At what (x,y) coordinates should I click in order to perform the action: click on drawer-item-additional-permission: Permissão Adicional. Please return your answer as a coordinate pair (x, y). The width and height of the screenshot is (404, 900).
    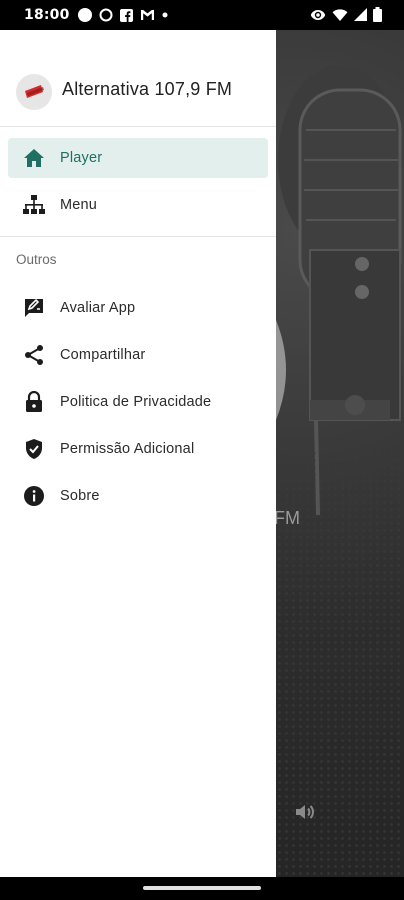
    Looking at the image, I should click on (138, 449).